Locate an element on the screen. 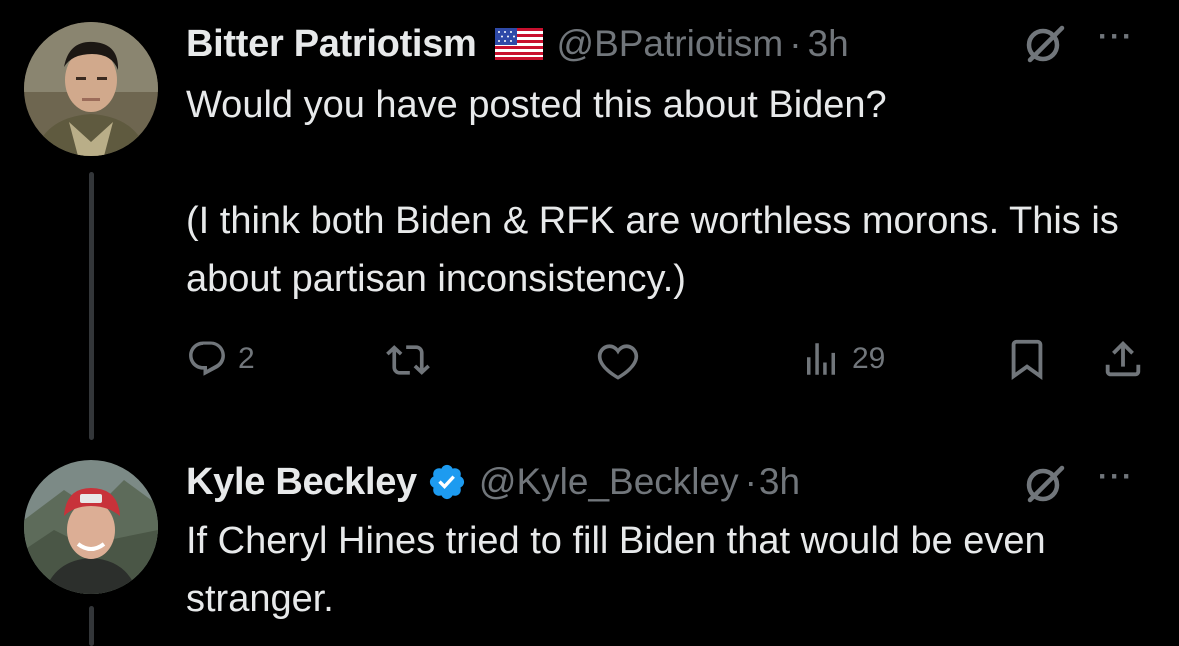  reply-icon is located at coordinates (207, 358).